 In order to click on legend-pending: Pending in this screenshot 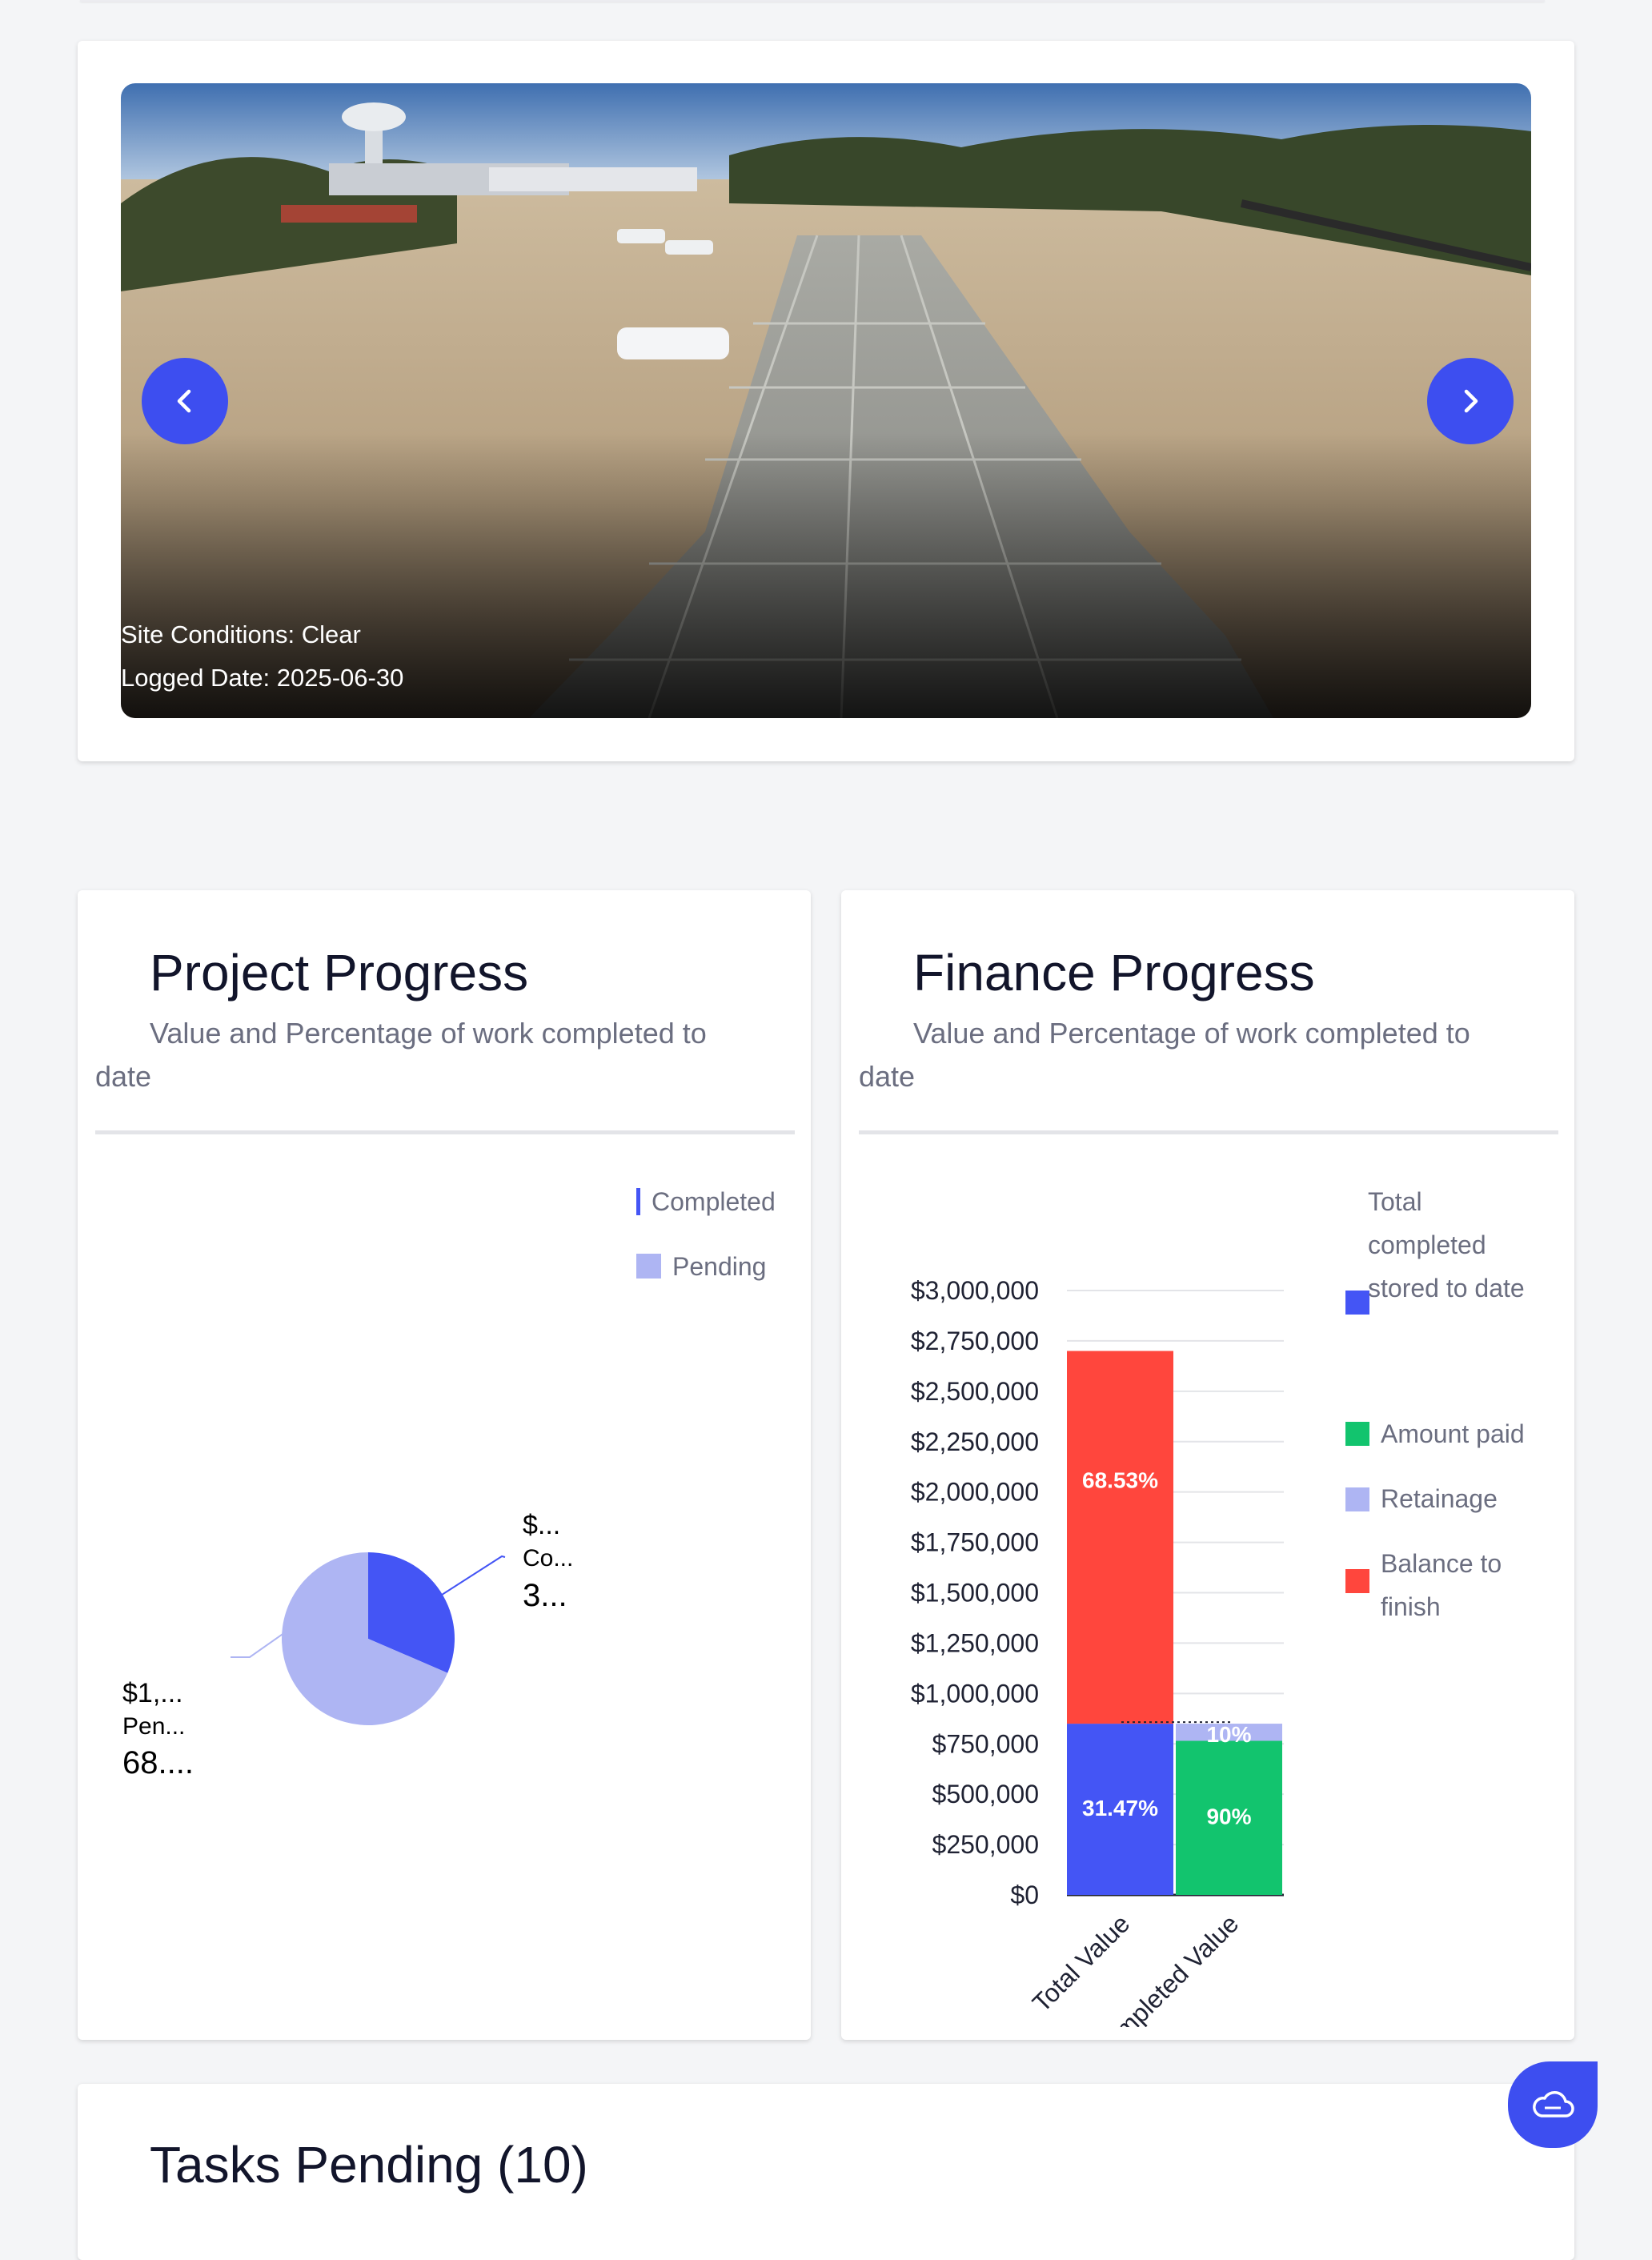, I will do `click(701, 1266)`.